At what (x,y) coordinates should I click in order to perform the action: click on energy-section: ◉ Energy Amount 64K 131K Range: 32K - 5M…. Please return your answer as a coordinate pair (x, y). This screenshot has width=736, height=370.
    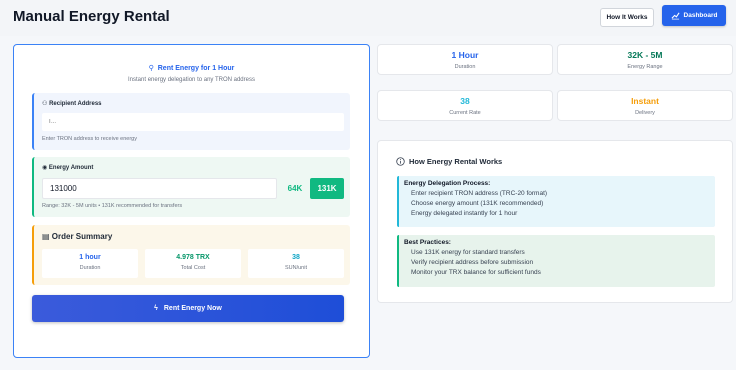
    Looking at the image, I should click on (191, 187).